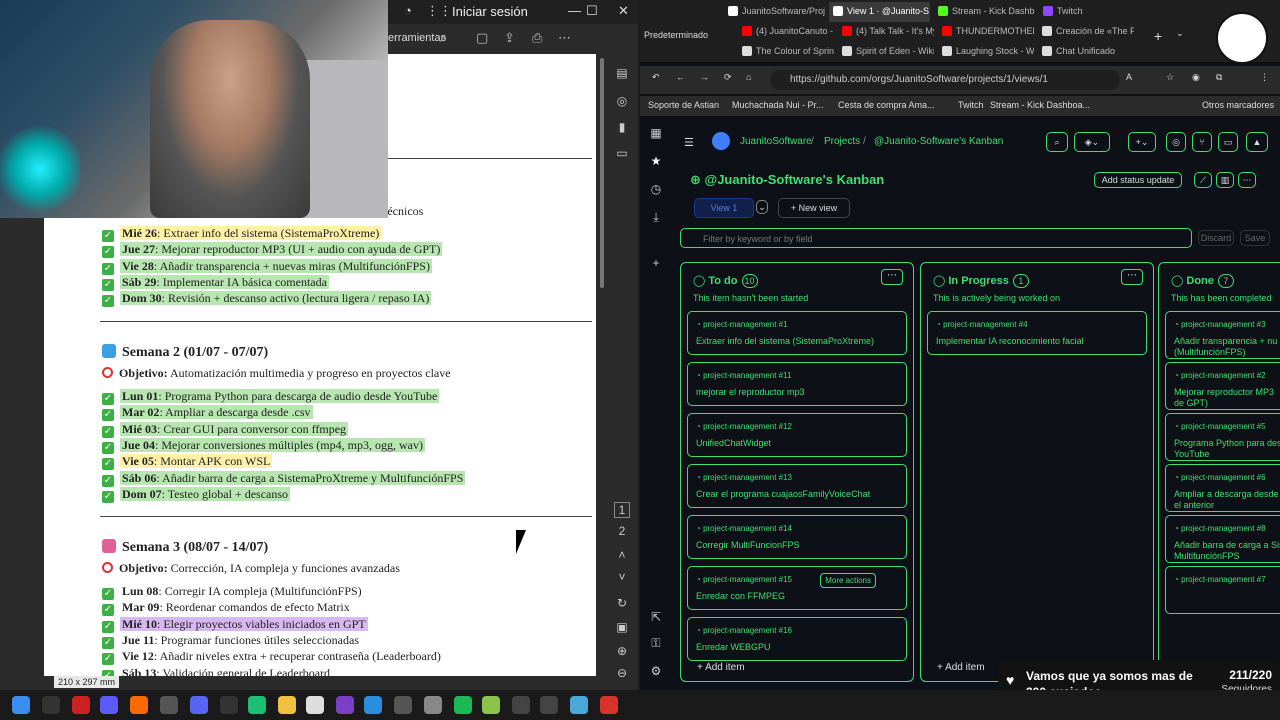 The height and width of the screenshot is (720, 1280). What do you see at coordinates (656, 618) in the screenshot?
I see `share-sidebar-icon: ⇱` at bounding box center [656, 618].